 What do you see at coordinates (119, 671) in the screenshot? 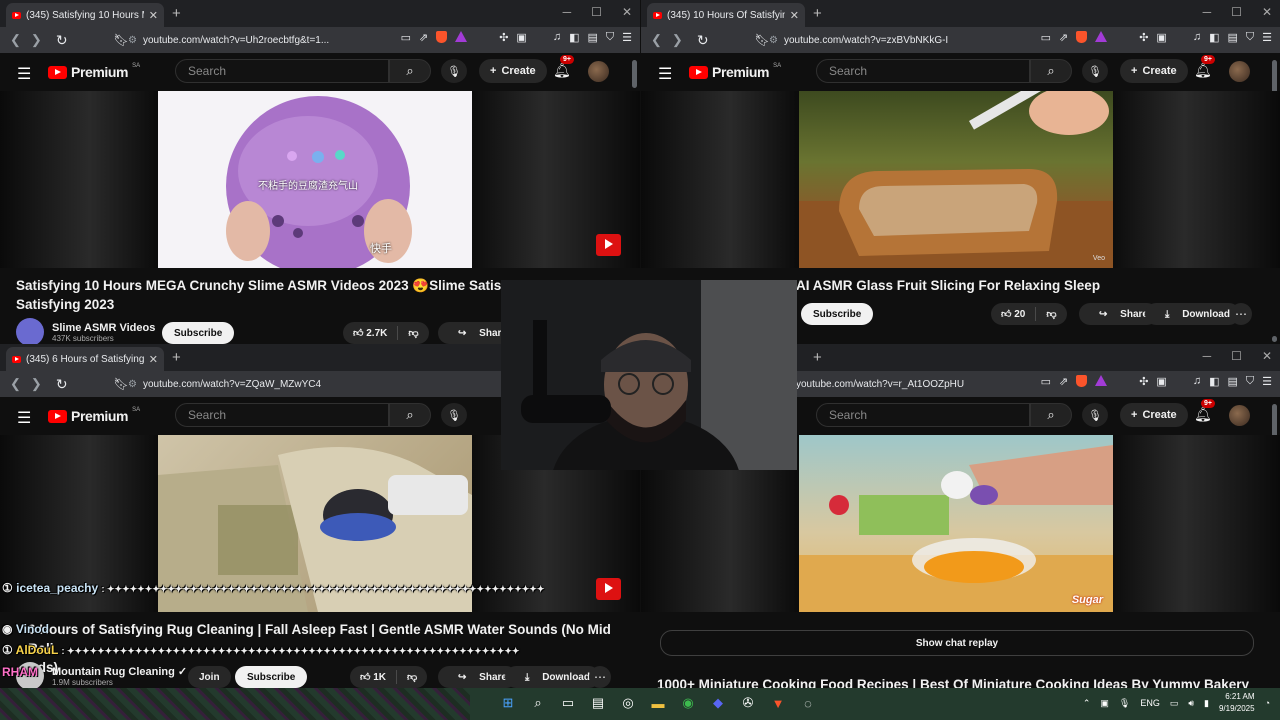
I see `channel-name: Mountain Rug Cleaning ✓` at bounding box center [119, 671].